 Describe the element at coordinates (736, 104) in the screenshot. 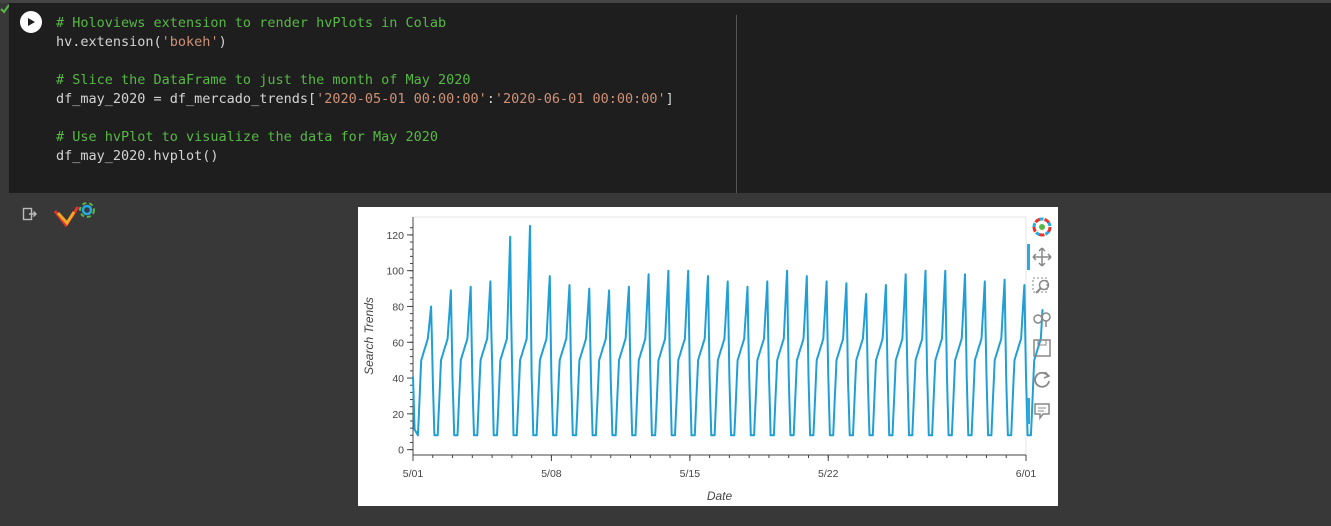

I see `code-ruler` at that location.